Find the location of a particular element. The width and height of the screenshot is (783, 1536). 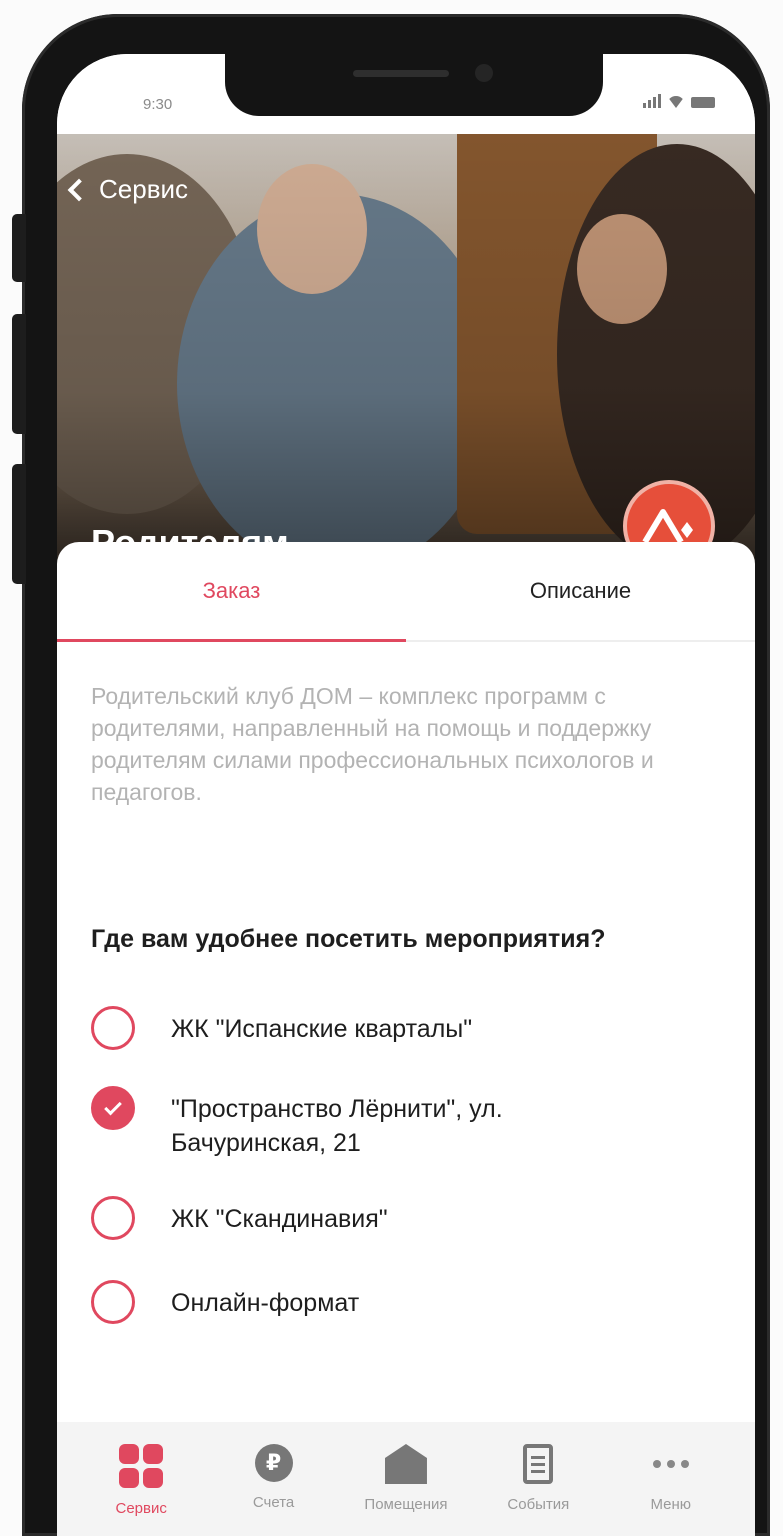

option-label: ЖК "Испанские кварталы" is located at coordinates (322, 1029).